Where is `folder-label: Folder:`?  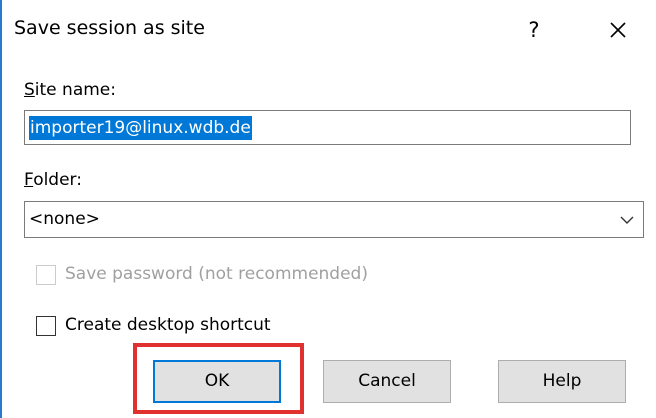 folder-label: Folder: is located at coordinates (53, 180).